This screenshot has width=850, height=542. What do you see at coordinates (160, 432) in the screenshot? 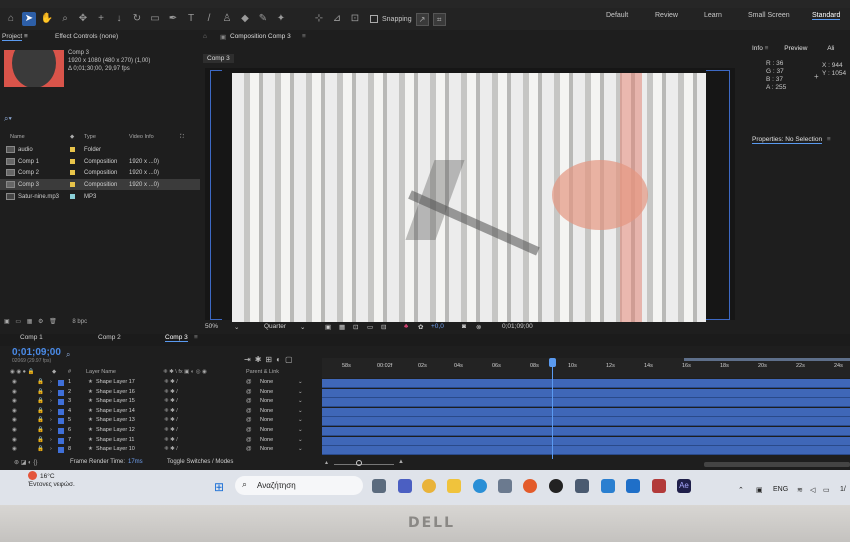
I see `layer-row: ◉ 🔒 › 6 ★ Shape Layer 12 ⁜ ✱ / @ None ⌄` at bounding box center [160, 432].